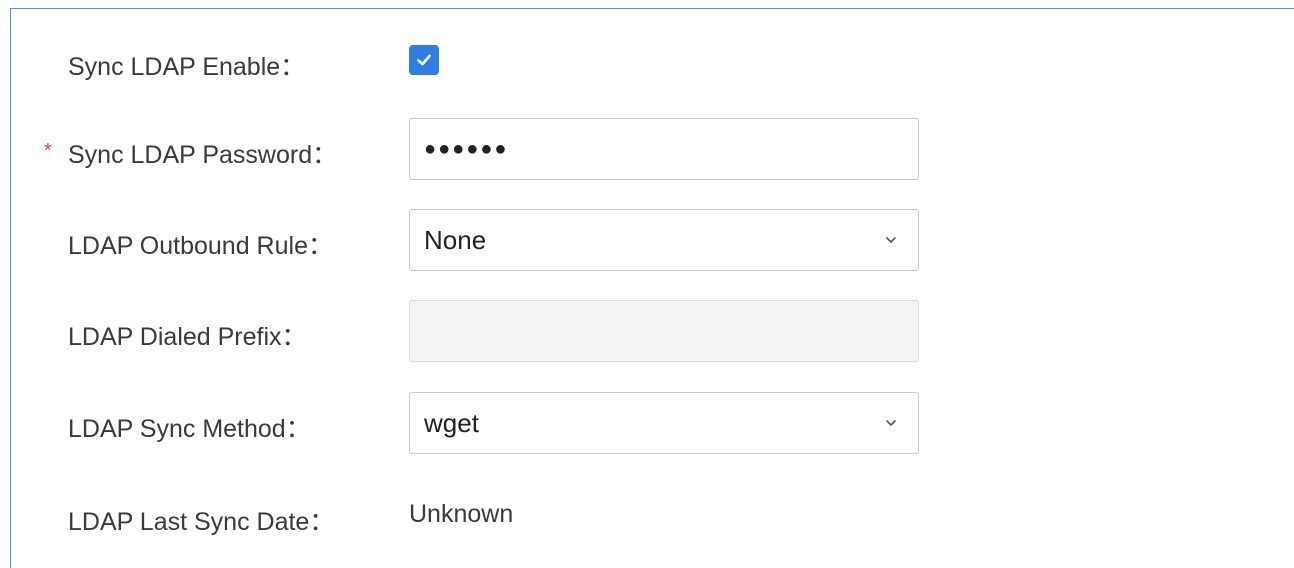  I want to click on ldap-last-sync-date-value: Unknown, so click(461, 514).